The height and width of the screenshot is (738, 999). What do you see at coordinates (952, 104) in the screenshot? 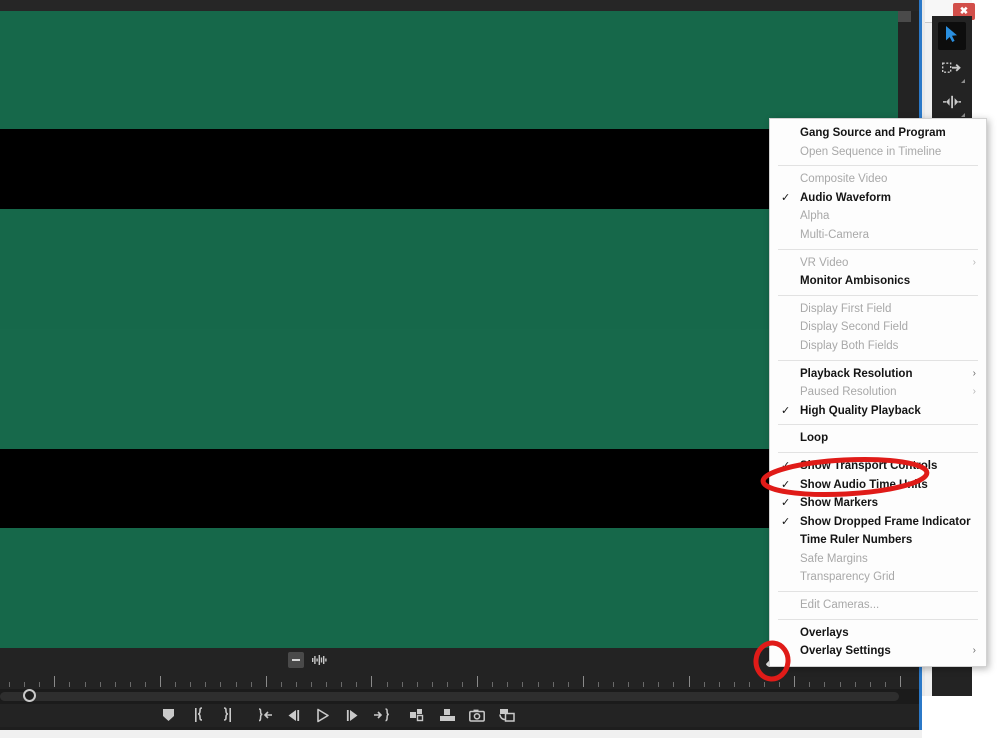
I see `ripple-edit-tool` at bounding box center [952, 104].